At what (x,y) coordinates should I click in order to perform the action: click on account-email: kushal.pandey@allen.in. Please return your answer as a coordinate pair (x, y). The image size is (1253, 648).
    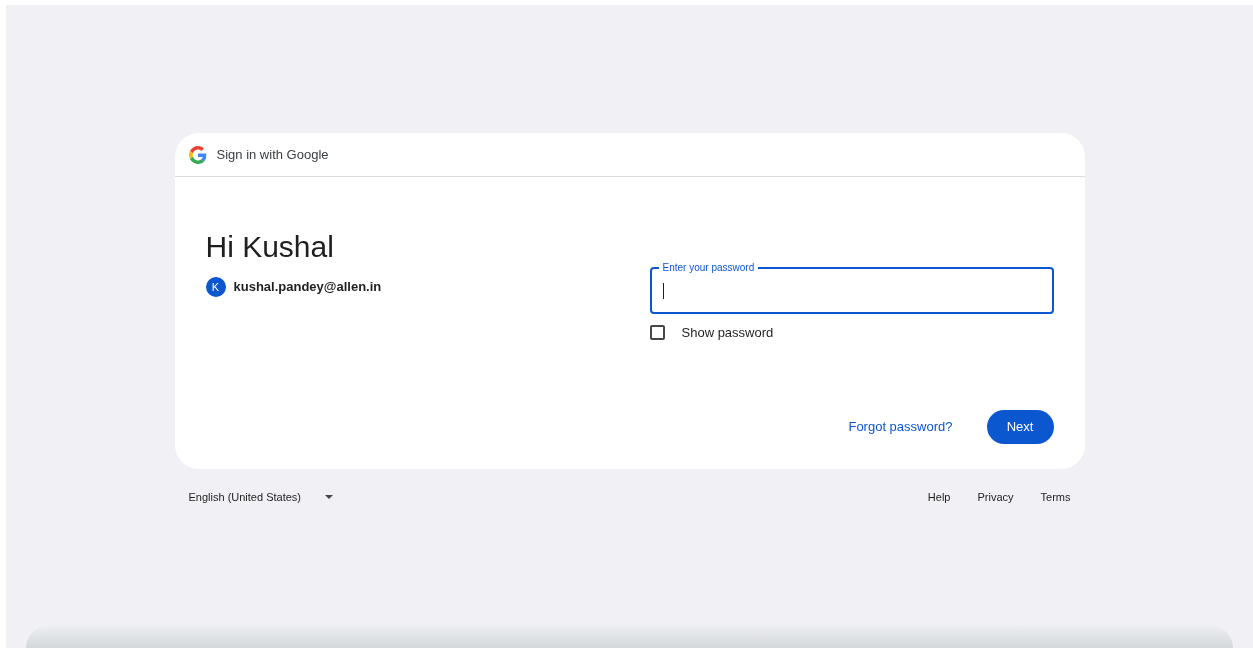
    Looking at the image, I should click on (307, 287).